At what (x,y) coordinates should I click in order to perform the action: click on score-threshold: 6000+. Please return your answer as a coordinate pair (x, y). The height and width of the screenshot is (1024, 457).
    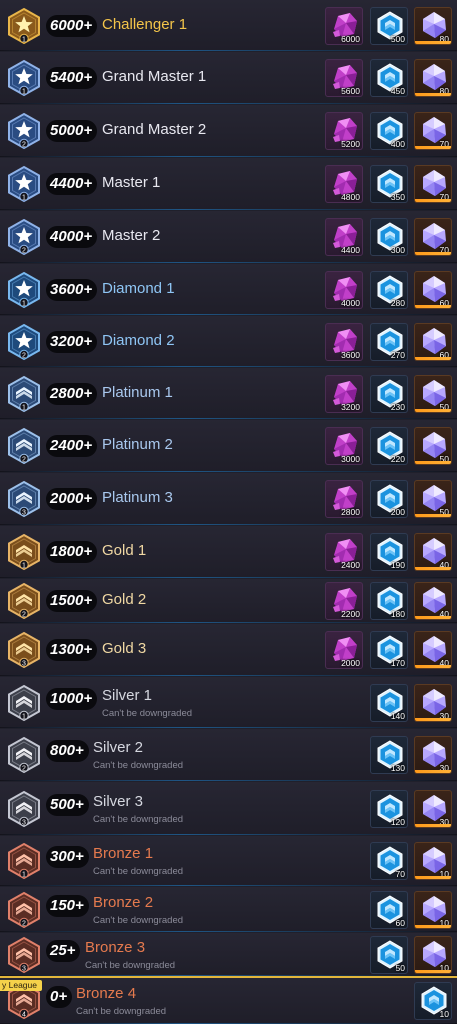
    Looking at the image, I should click on (72, 26).